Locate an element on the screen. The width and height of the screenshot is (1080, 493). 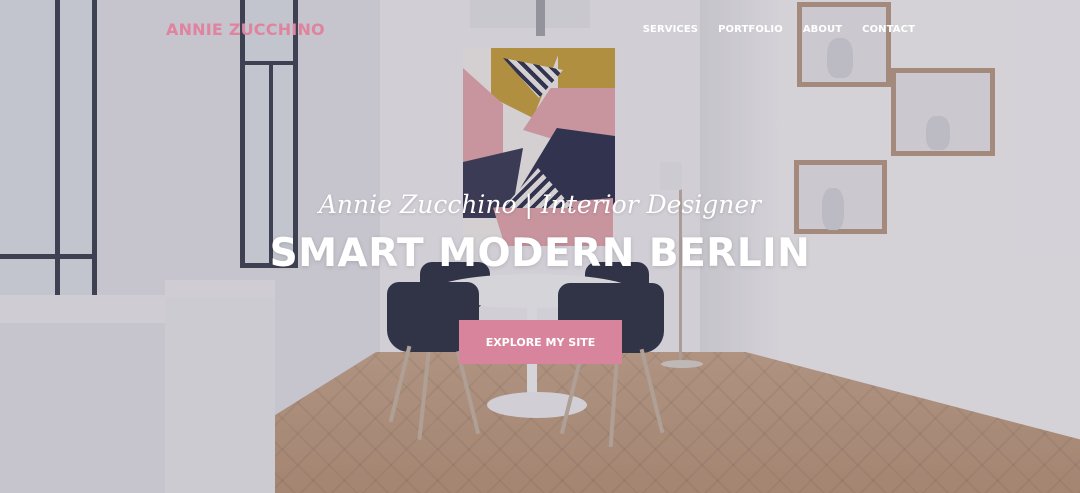
nav-item-portfolio: PORTFOLIO is located at coordinates (750, 29).